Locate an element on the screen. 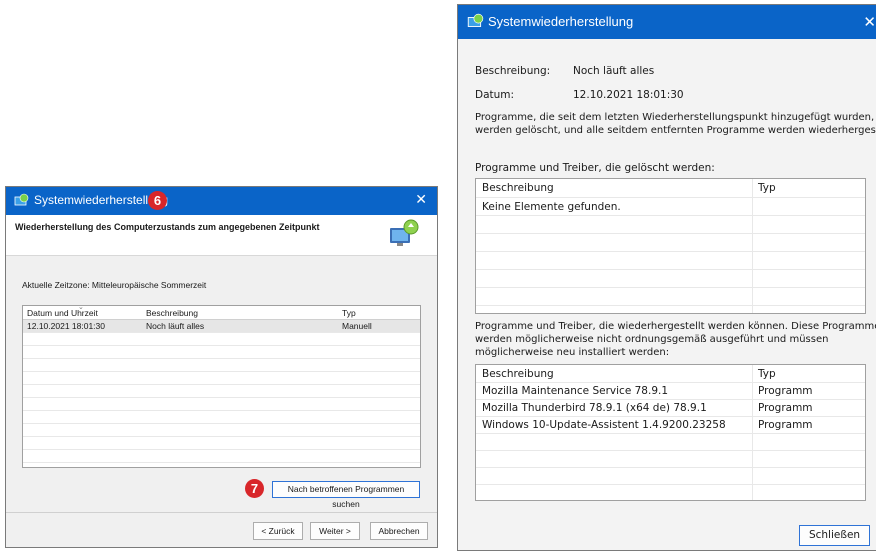  list-item: Keine Elemente gefunden. is located at coordinates (670, 207).